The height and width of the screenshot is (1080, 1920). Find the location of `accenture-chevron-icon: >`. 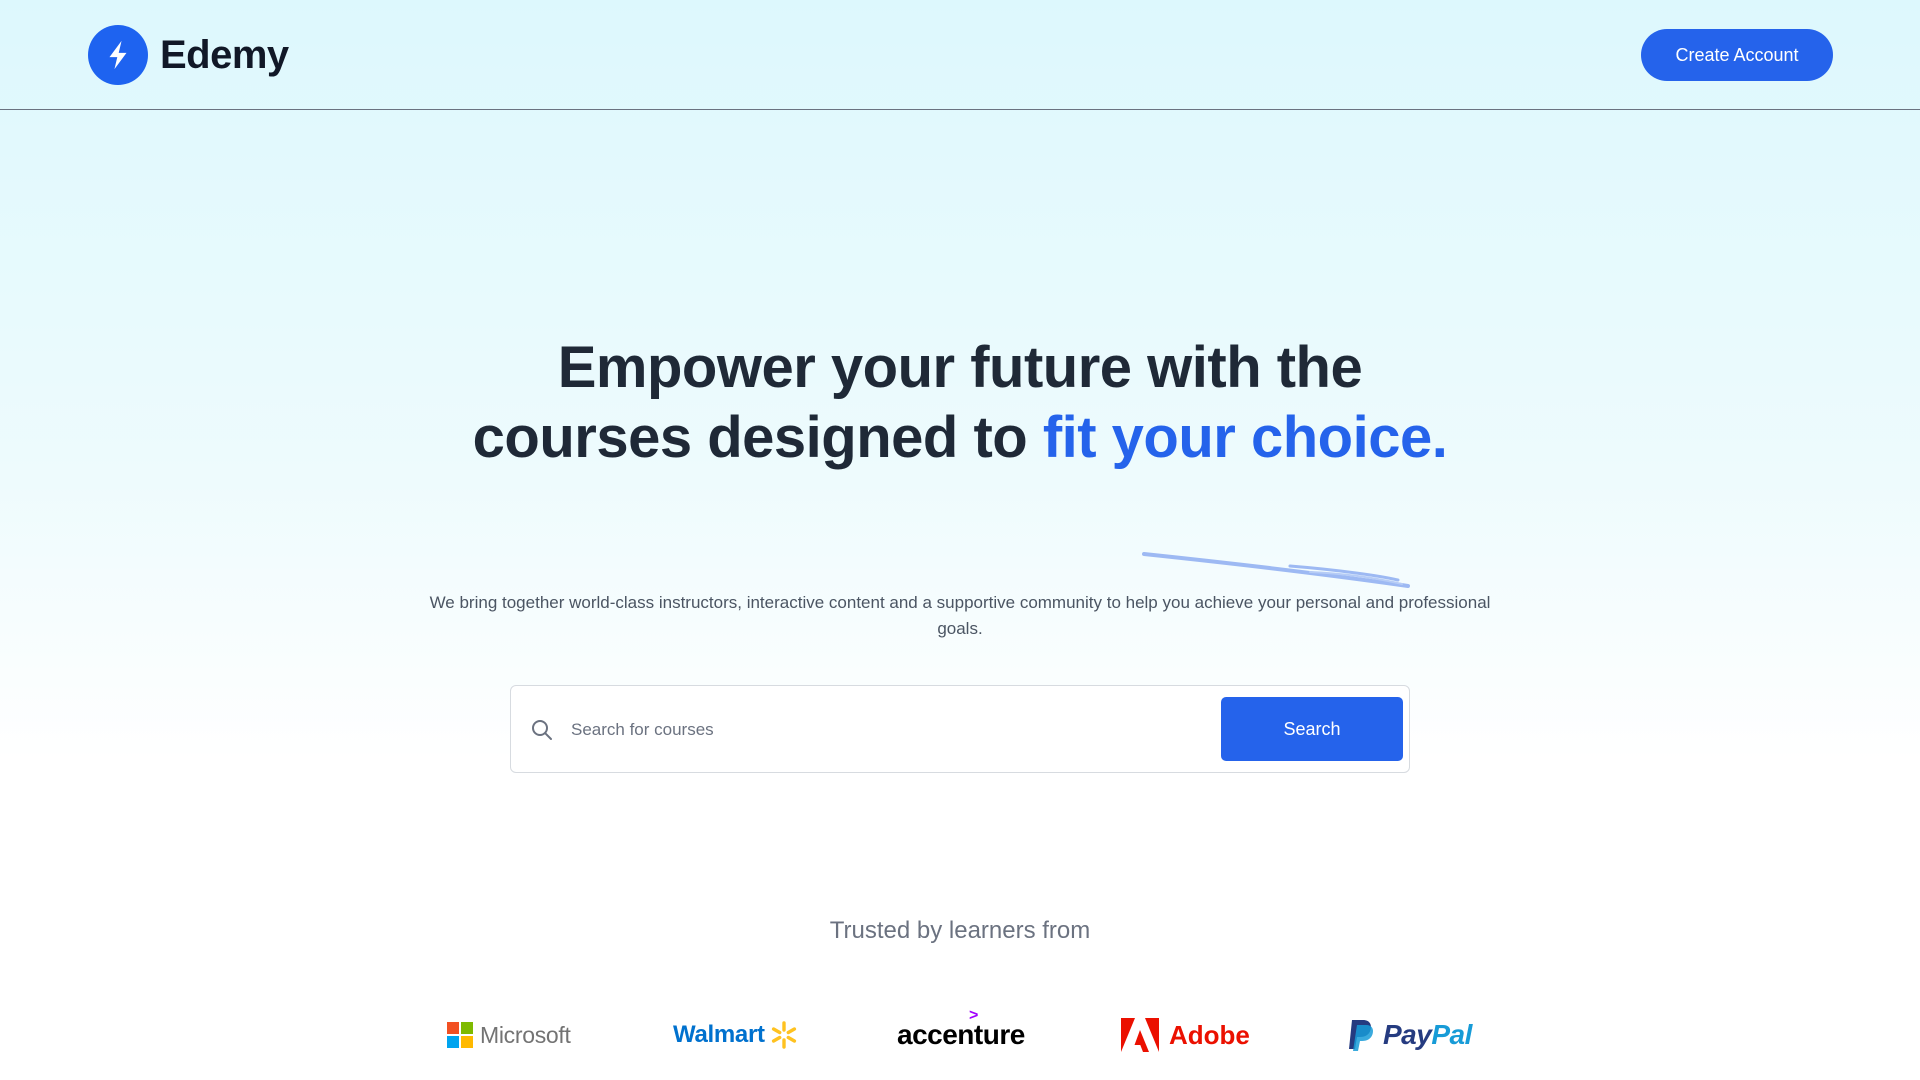

accenture-chevron-icon: > is located at coordinates (973, 1015).